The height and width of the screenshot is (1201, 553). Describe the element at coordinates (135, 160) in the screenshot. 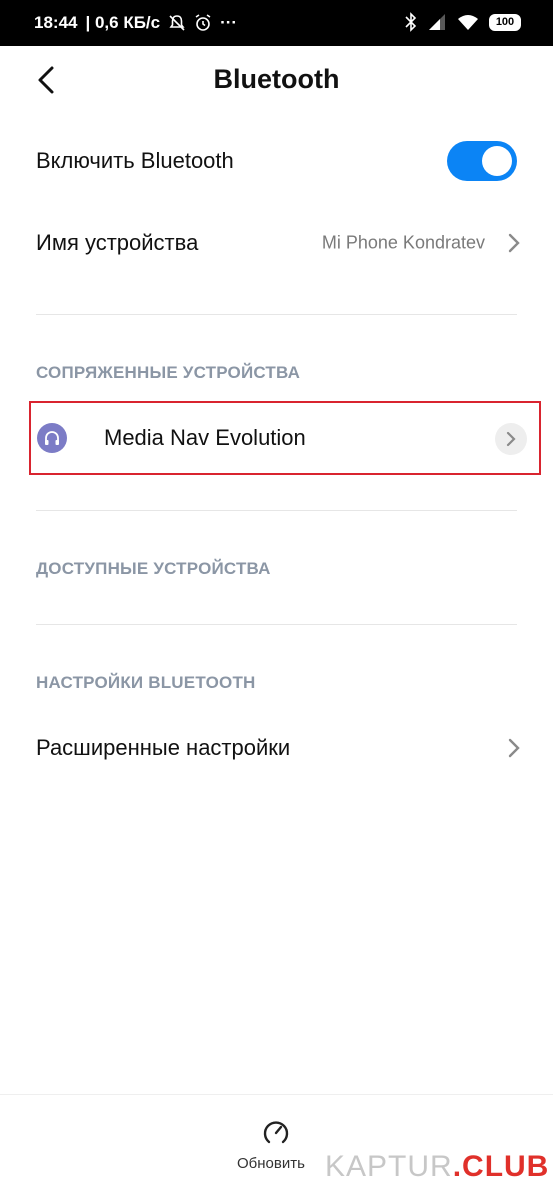

I see `enable-bluetooth-label: Включить Bluetooth` at that location.